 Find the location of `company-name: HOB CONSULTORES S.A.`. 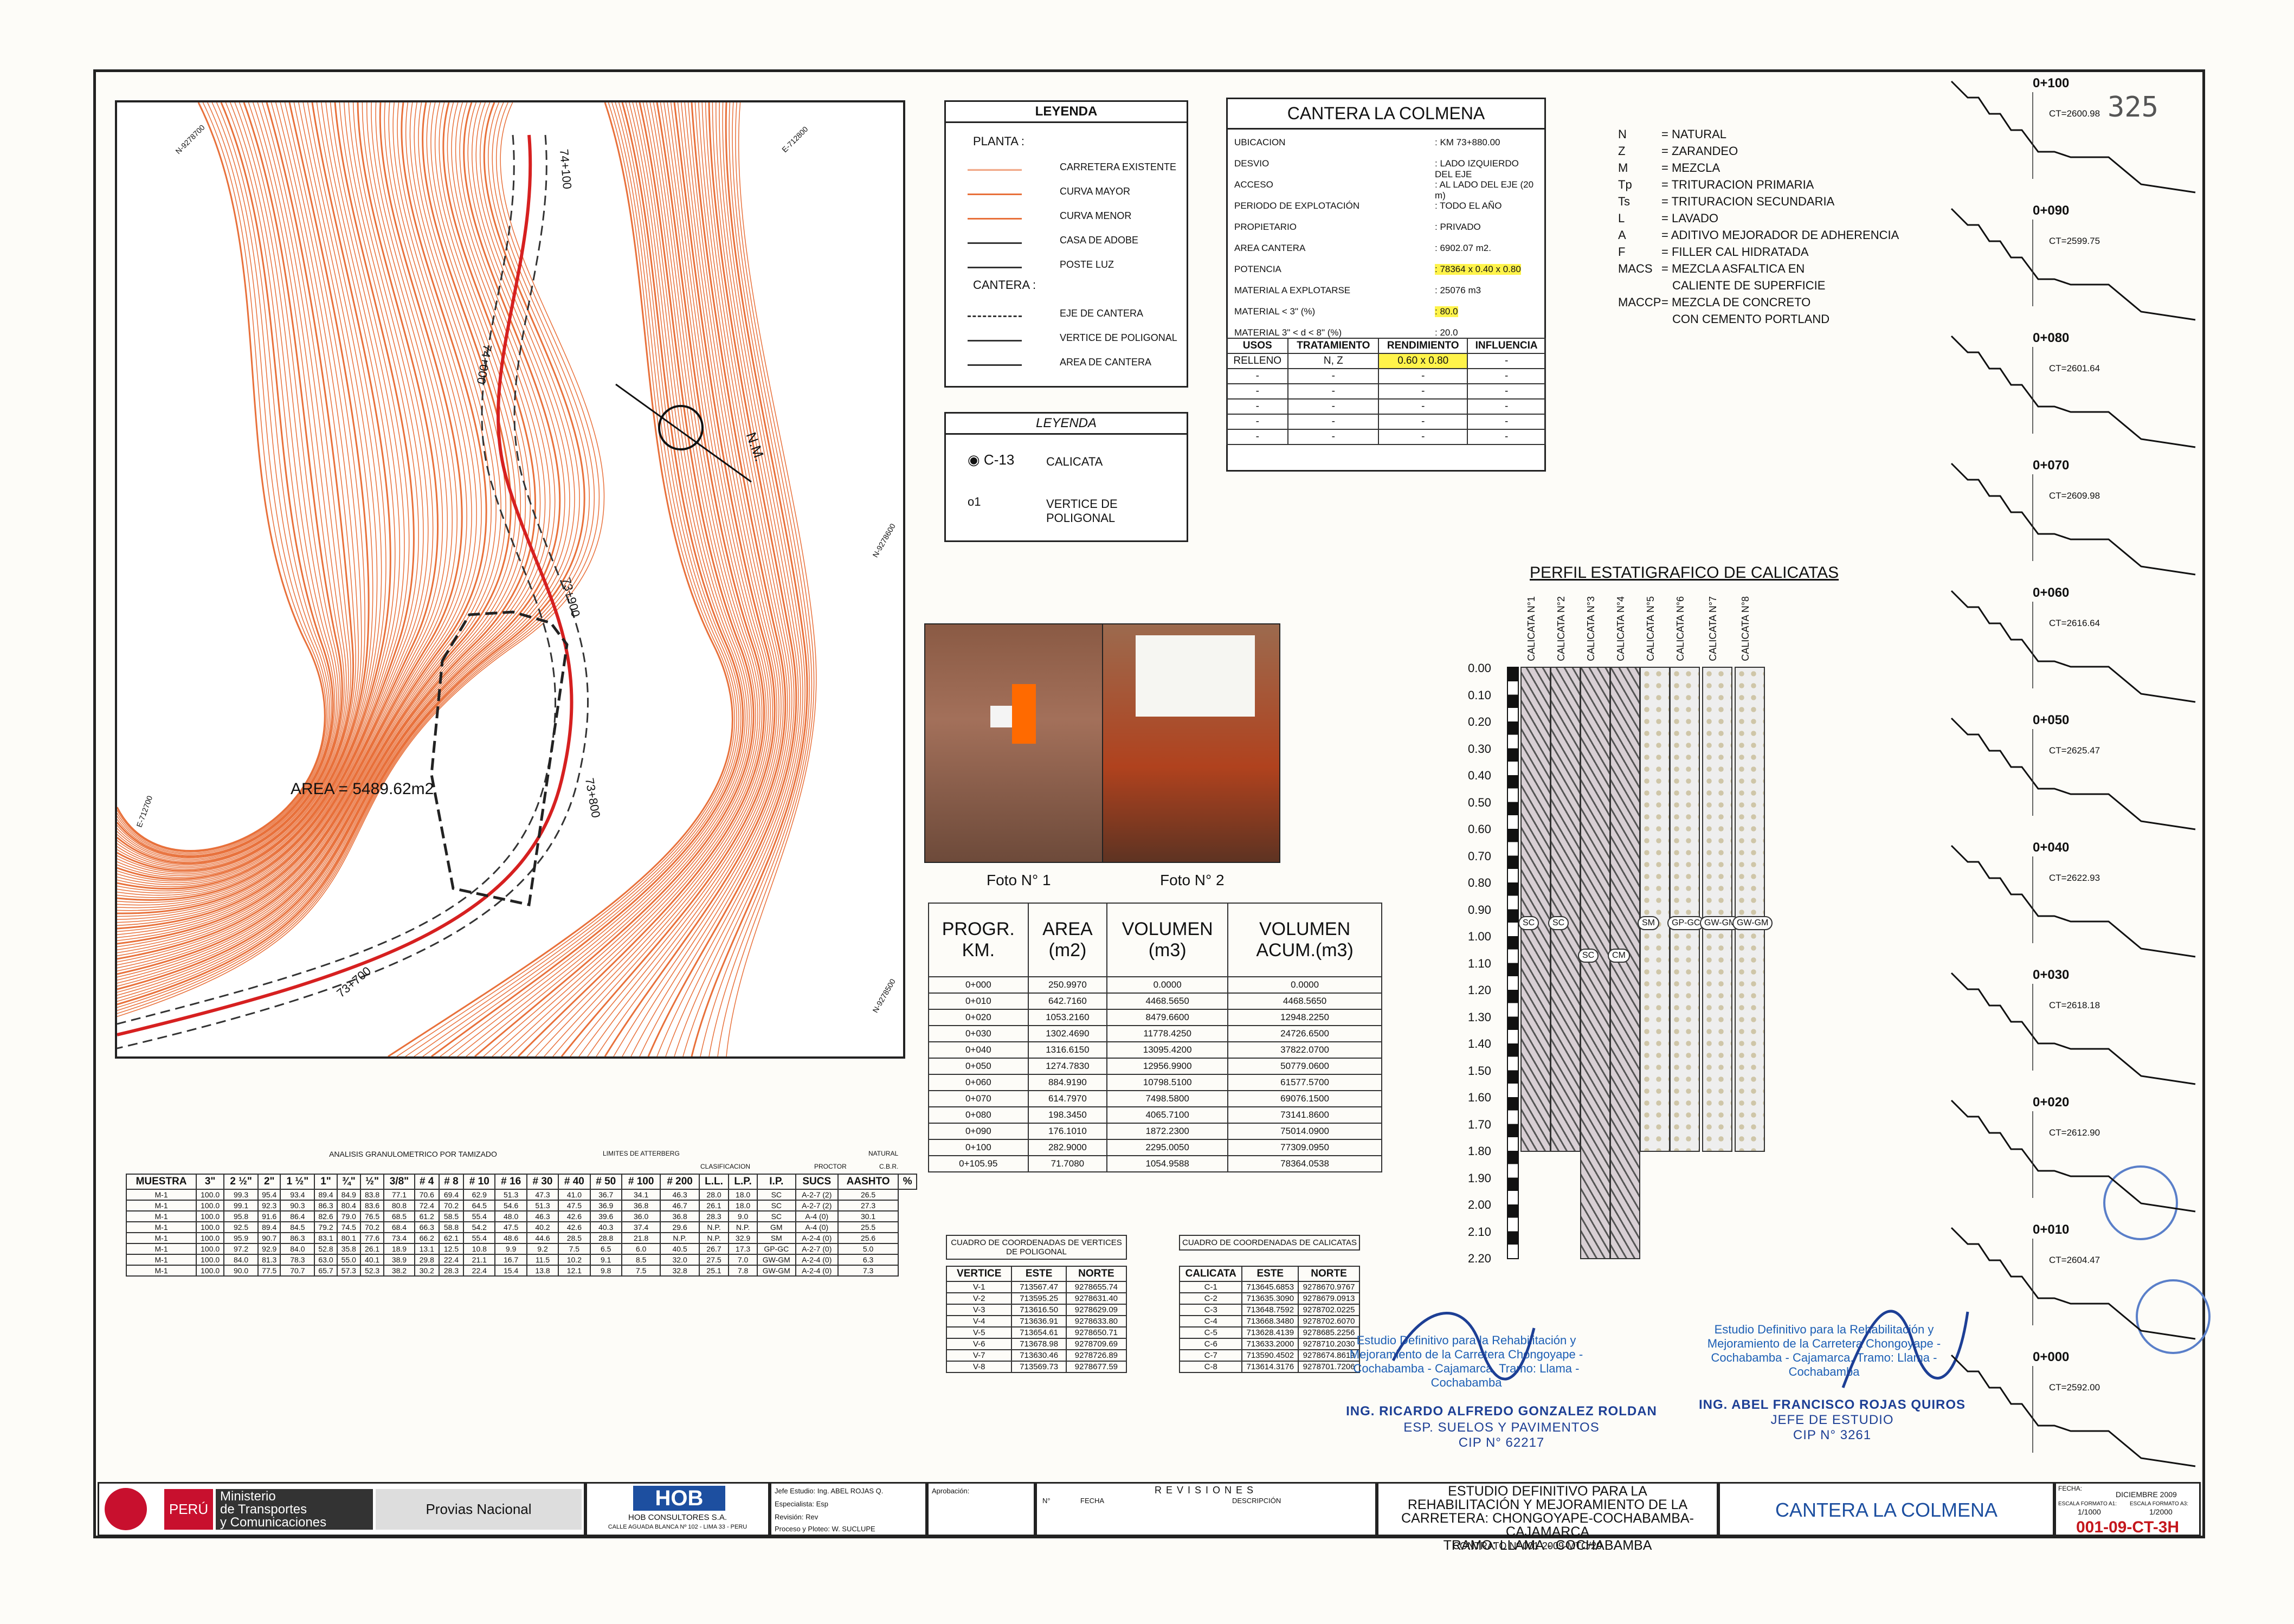

company-name: HOB CONSULTORES S.A. is located at coordinates (677, 1517).